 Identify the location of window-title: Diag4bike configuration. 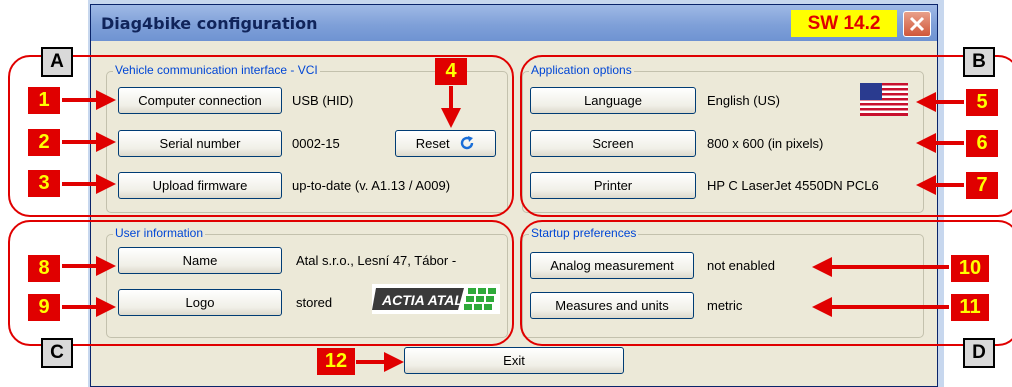
(209, 23).